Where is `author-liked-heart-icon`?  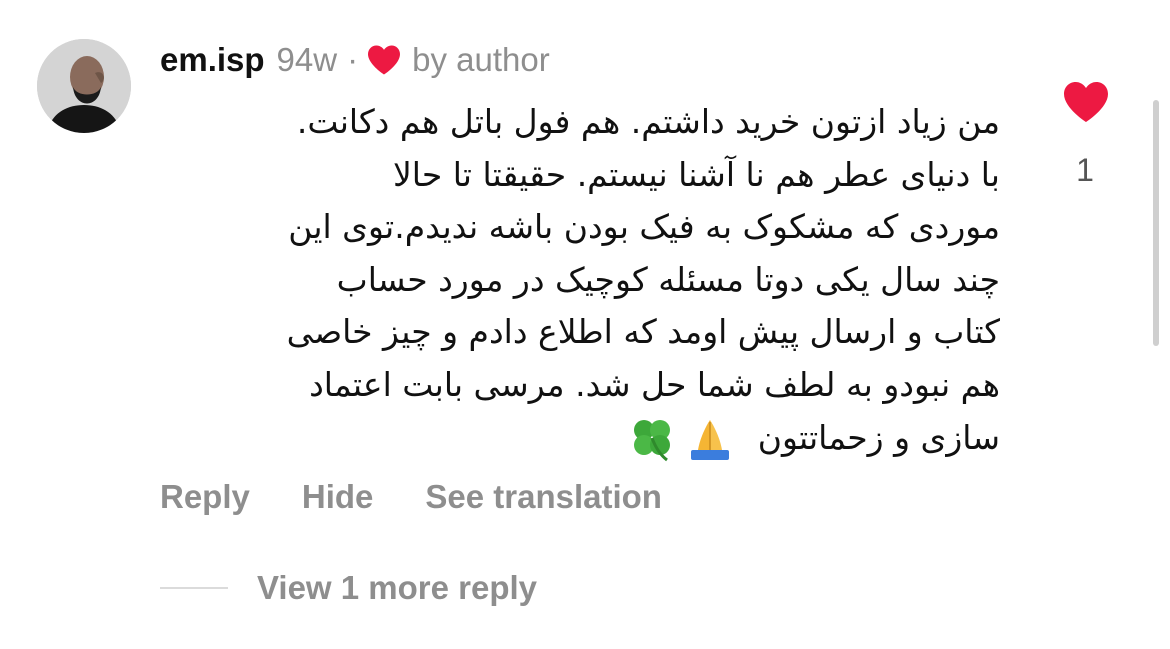 author-liked-heart-icon is located at coordinates (384, 60).